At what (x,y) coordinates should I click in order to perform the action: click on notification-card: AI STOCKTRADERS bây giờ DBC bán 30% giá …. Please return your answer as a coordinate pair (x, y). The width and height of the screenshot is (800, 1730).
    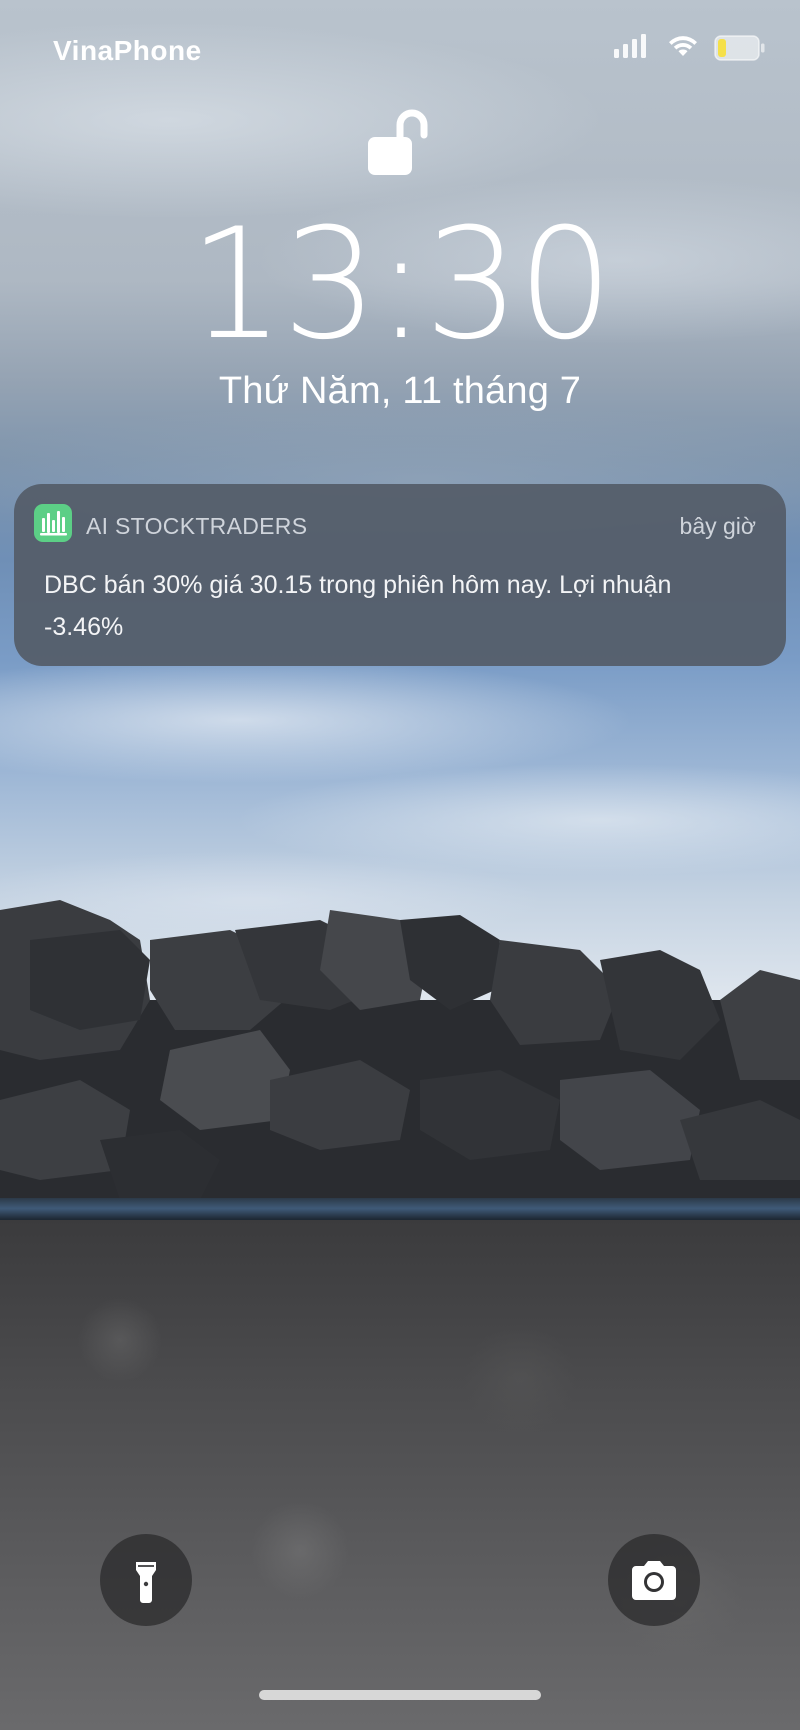
    Looking at the image, I should click on (400, 575).